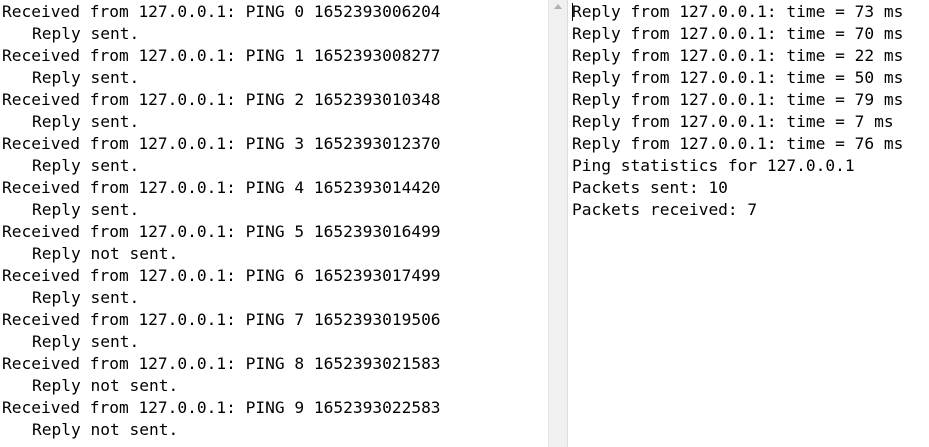 The image size is (929, 447). Describe the element at coordinates (572, 12) in the screenshot. I see `text-cursor` at that location.